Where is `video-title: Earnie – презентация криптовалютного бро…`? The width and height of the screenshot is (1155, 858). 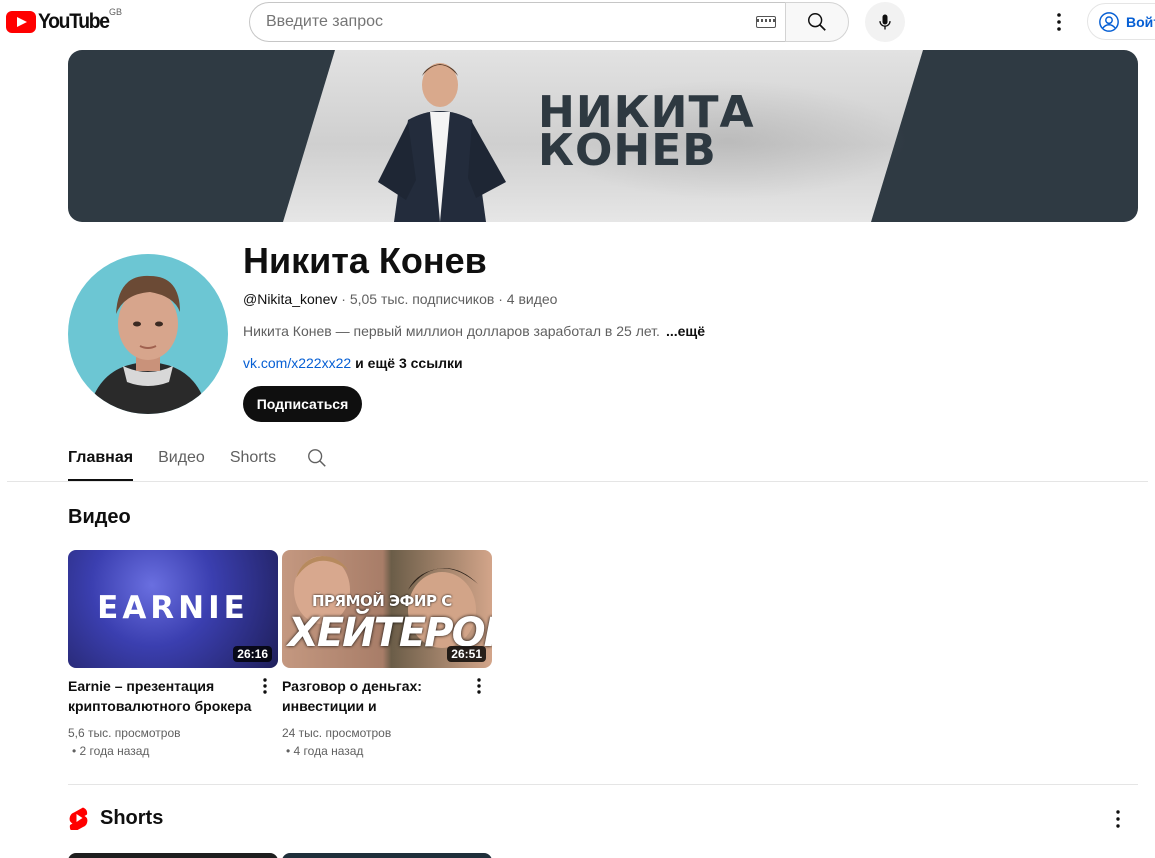
video-title: Earnie – презентация криптовалютного бро… is located at coordinates (160, 696).